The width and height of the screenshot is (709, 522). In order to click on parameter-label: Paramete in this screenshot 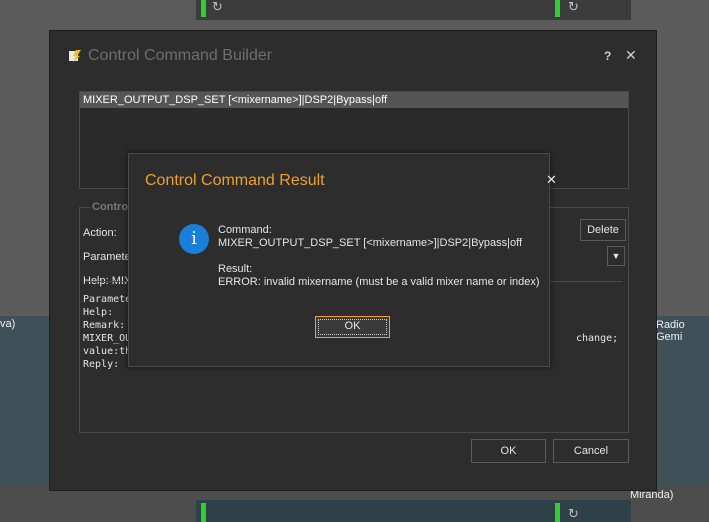, I will do `click(107, 257)`.